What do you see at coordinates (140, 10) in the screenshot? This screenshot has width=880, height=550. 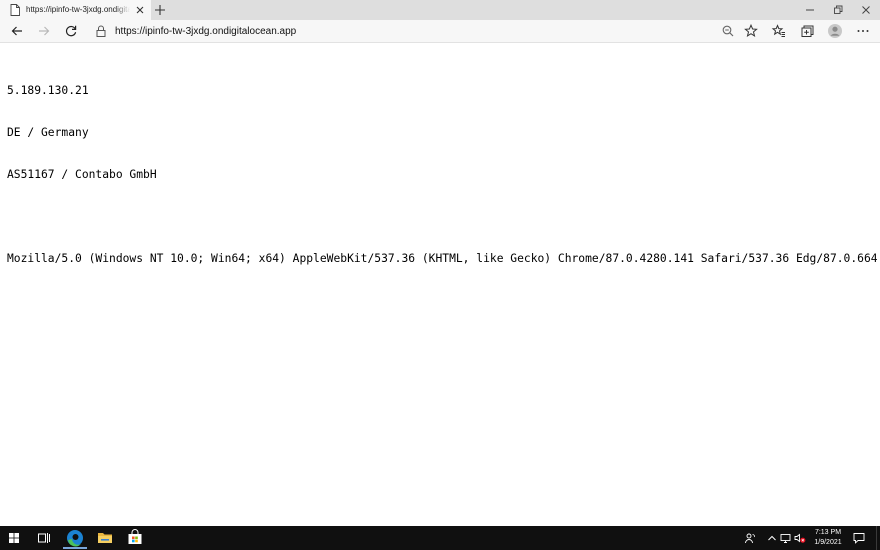 I see `tab-close-icon` at bounding box center [140, 10].